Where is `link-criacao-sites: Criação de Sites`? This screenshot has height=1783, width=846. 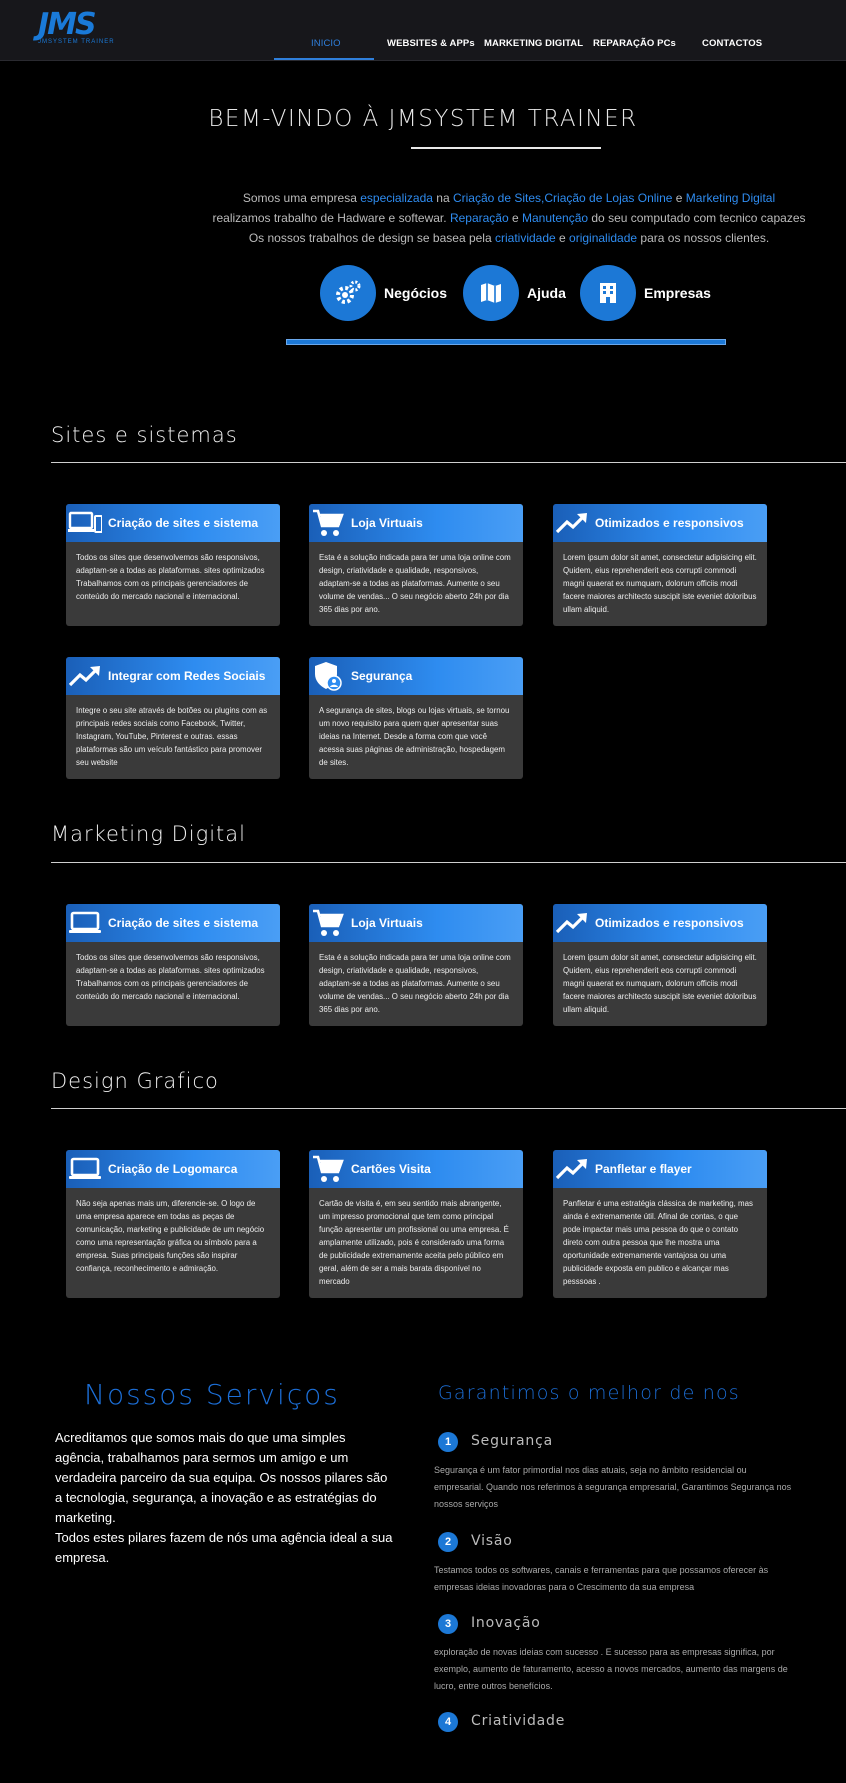
link-criacao-sites: Criação de Sites is located at coordinates (497, 198).